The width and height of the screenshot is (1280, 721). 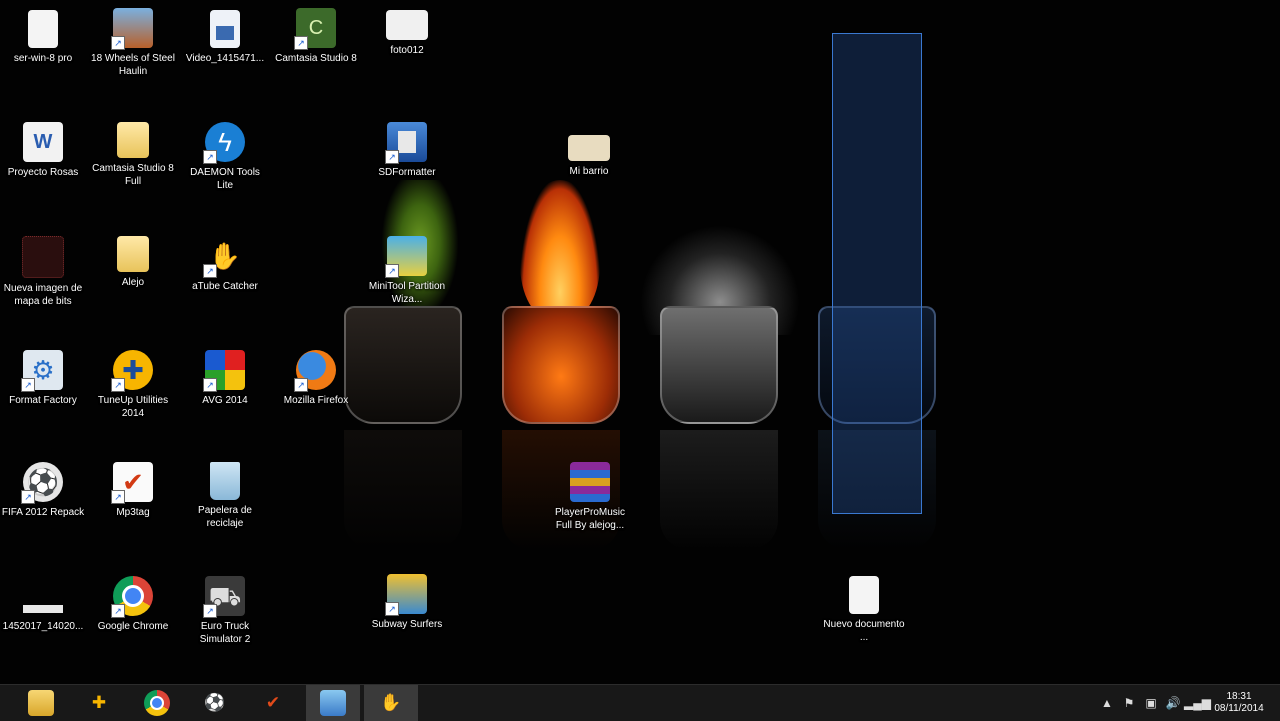 What do you see at coordinates (133, 512) in the screenshot?
I see `desktop-icon-label: Mp3tag` at bounding box center [133, 512].